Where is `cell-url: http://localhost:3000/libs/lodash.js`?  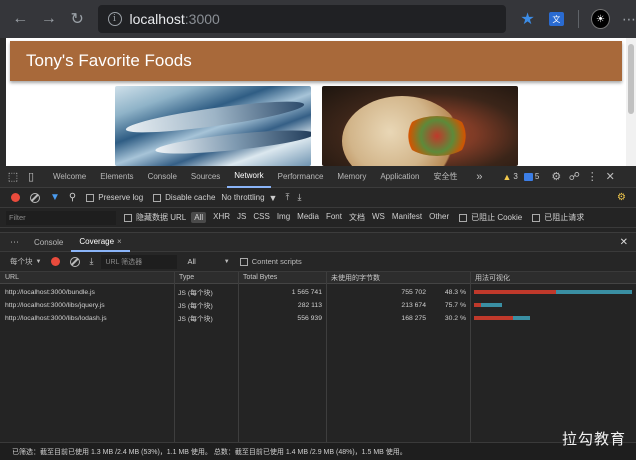 cell-url: http://localhost:3000/libs/lodash.js is located at coordinates (89, 318).